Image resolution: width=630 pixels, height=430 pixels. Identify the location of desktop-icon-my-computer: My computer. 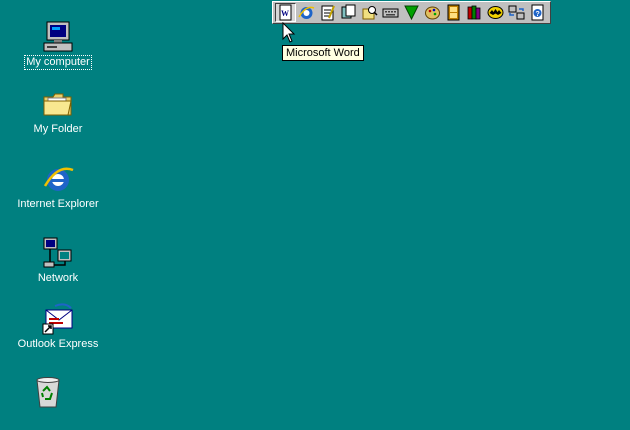
(58, 45).